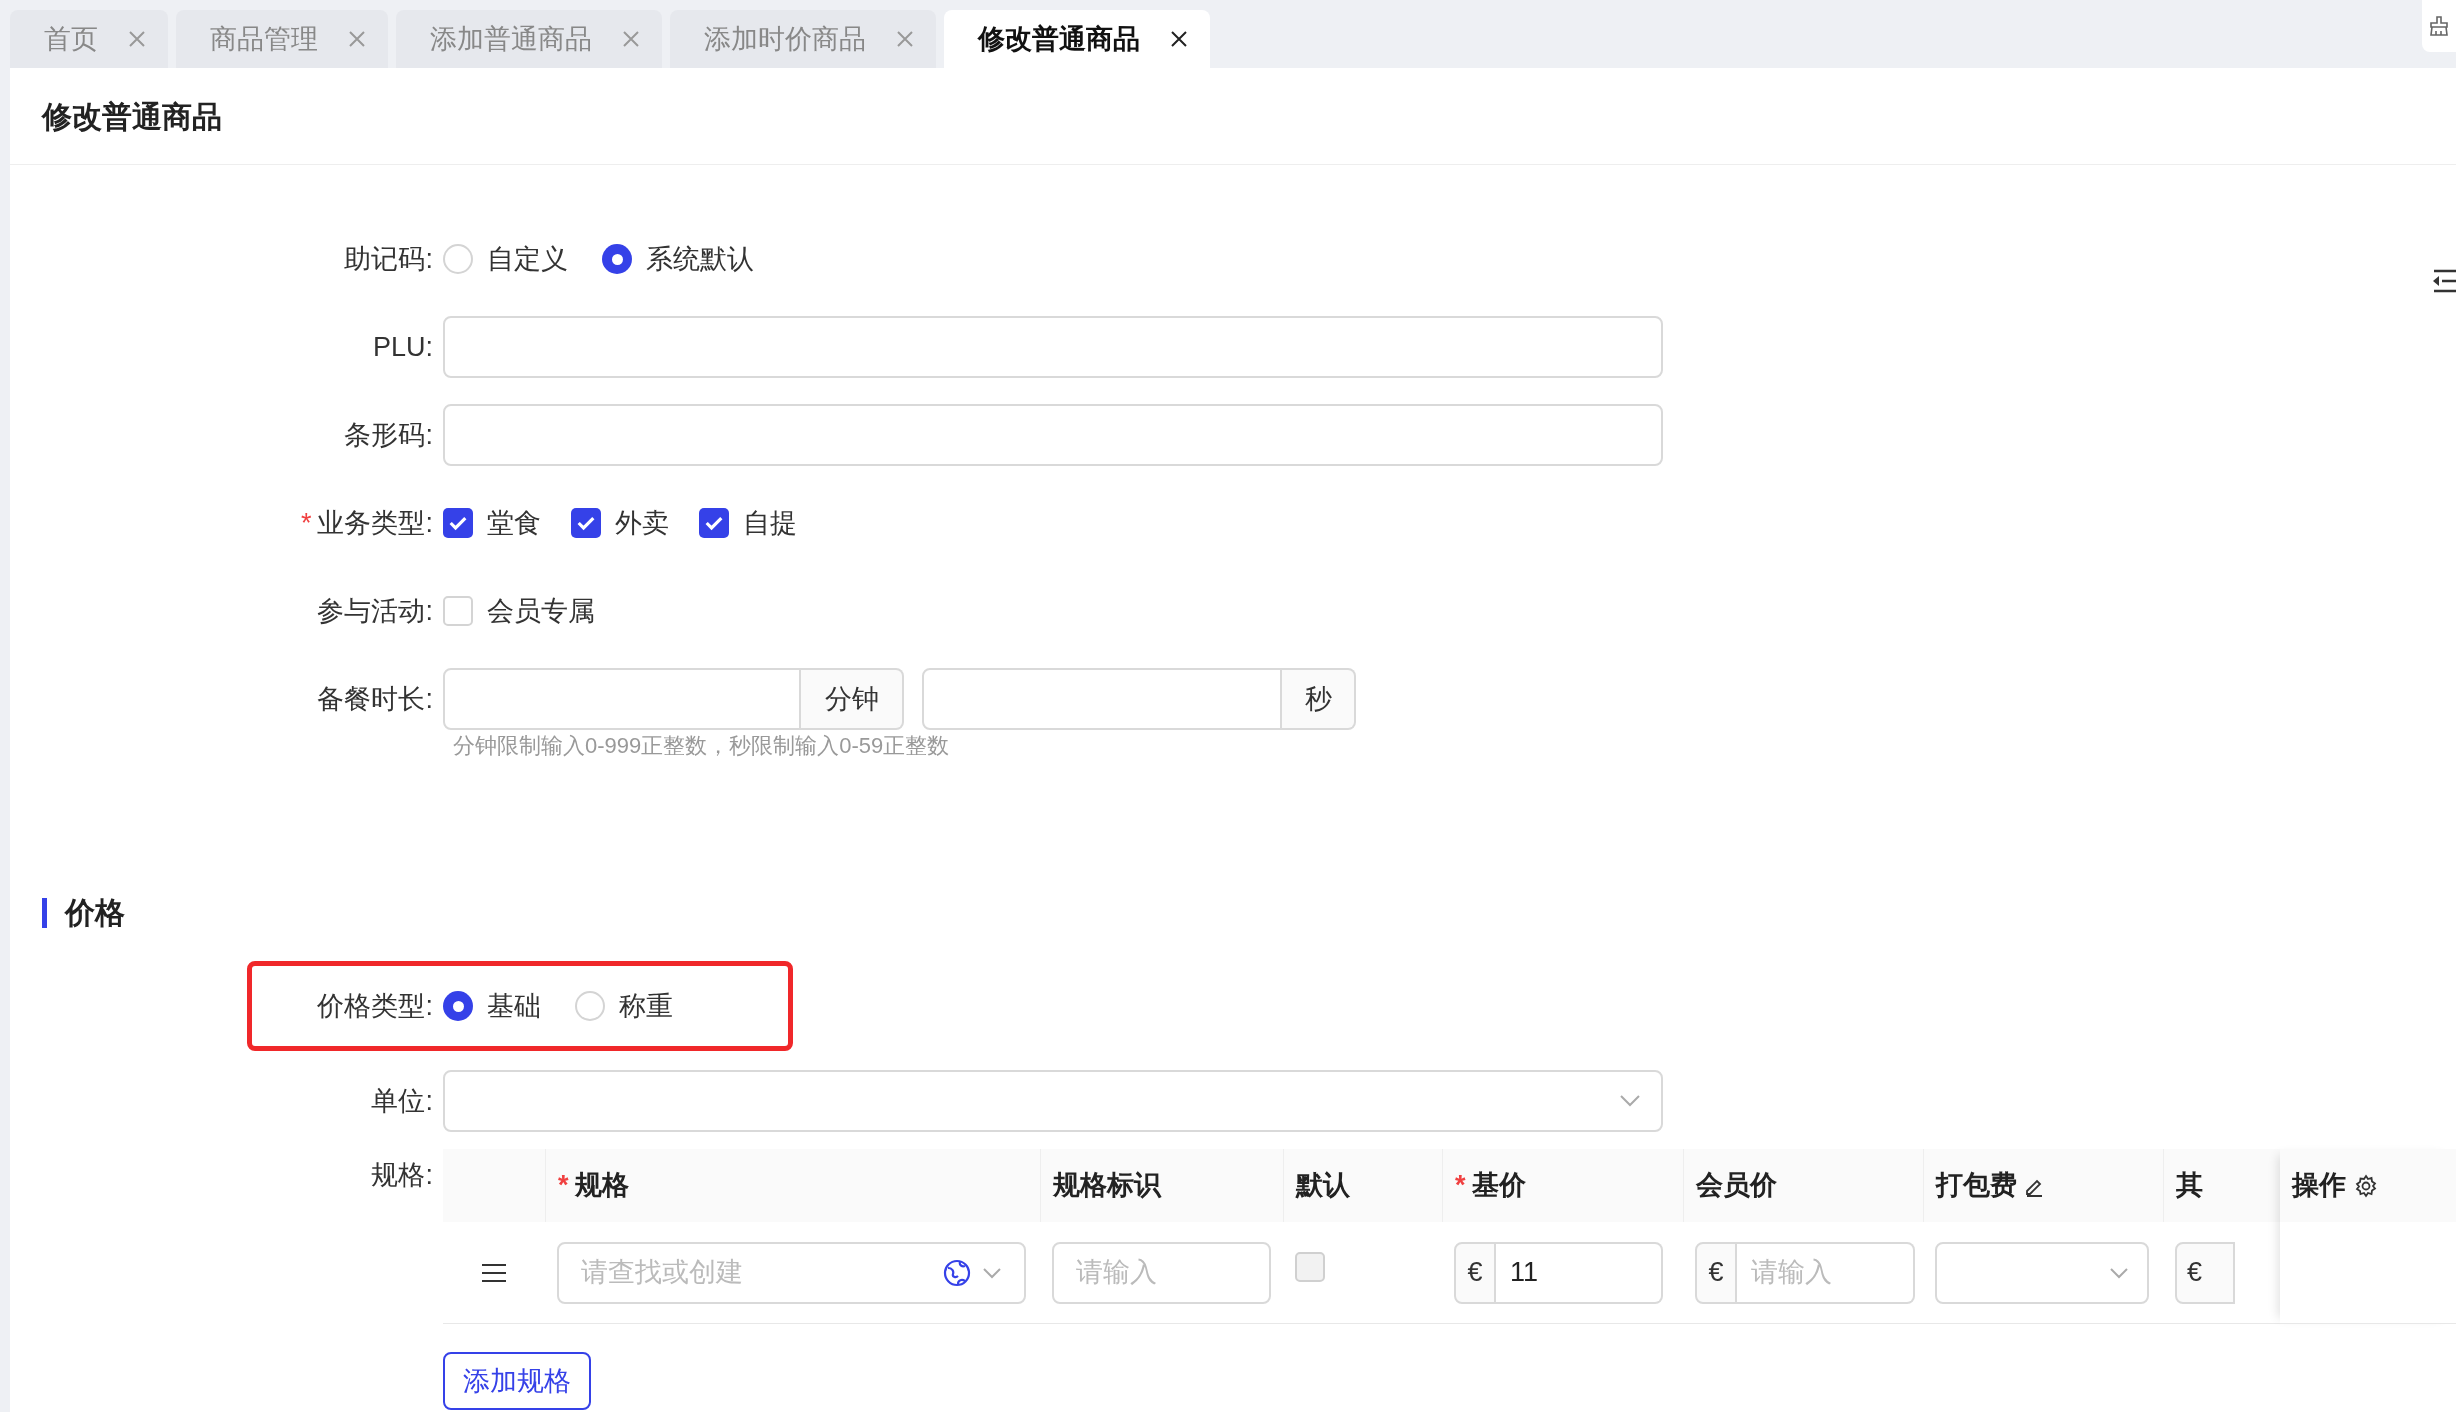 The width and height of the screenshot is (2456, 1412). Describe the element at coordinates (770, 523) in the screenshot. I see `checkbox-label: 自提` at that location.